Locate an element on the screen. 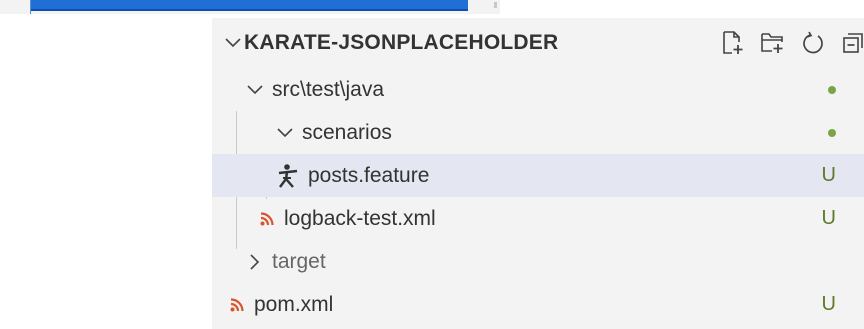  workspace-title: KARATE-JSONPLACEHOLDER is located at coordinates (401, 42).